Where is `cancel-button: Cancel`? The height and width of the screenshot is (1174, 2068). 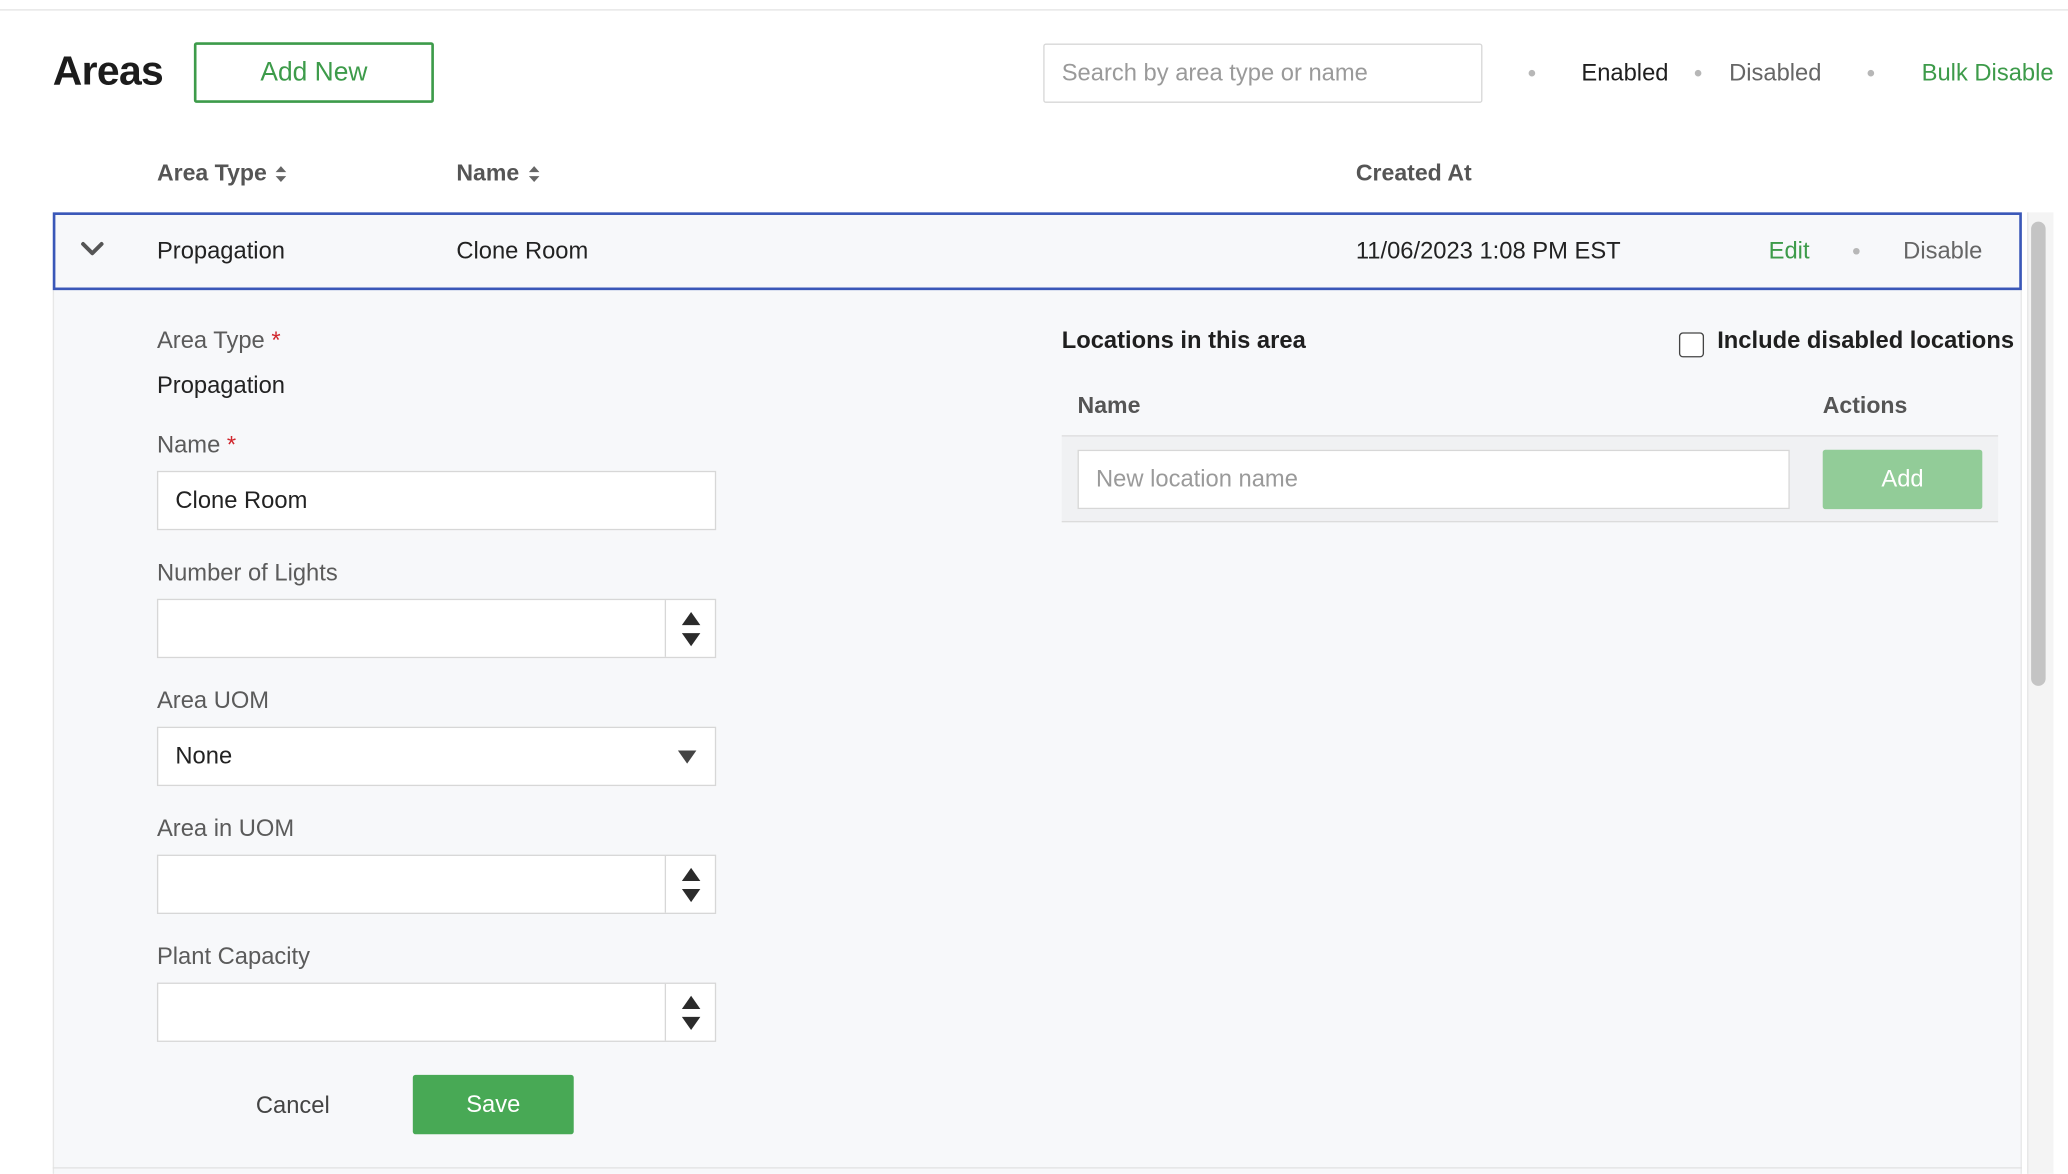
cancel-button: Cancel is located at coordinates (293, 1106).